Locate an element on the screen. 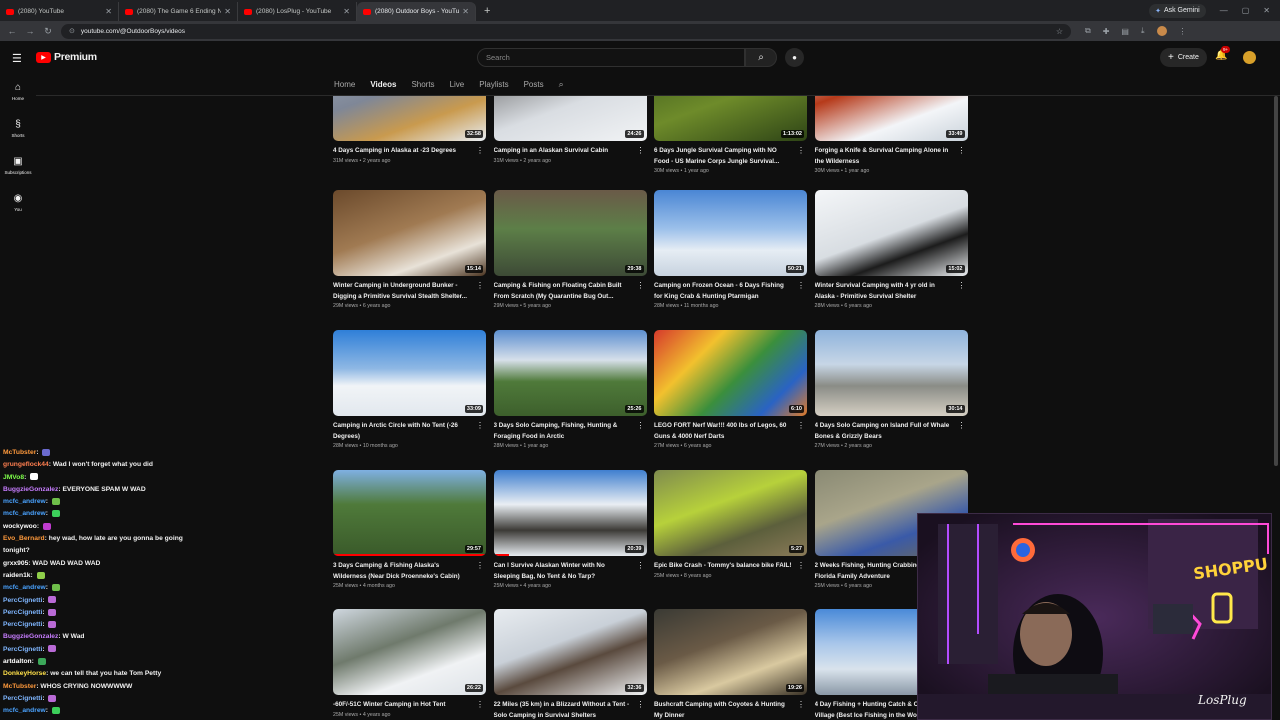 This screenshot has height=720, width=1280. video-thumbnail: 29:57 is located at coordinates (409, 513).